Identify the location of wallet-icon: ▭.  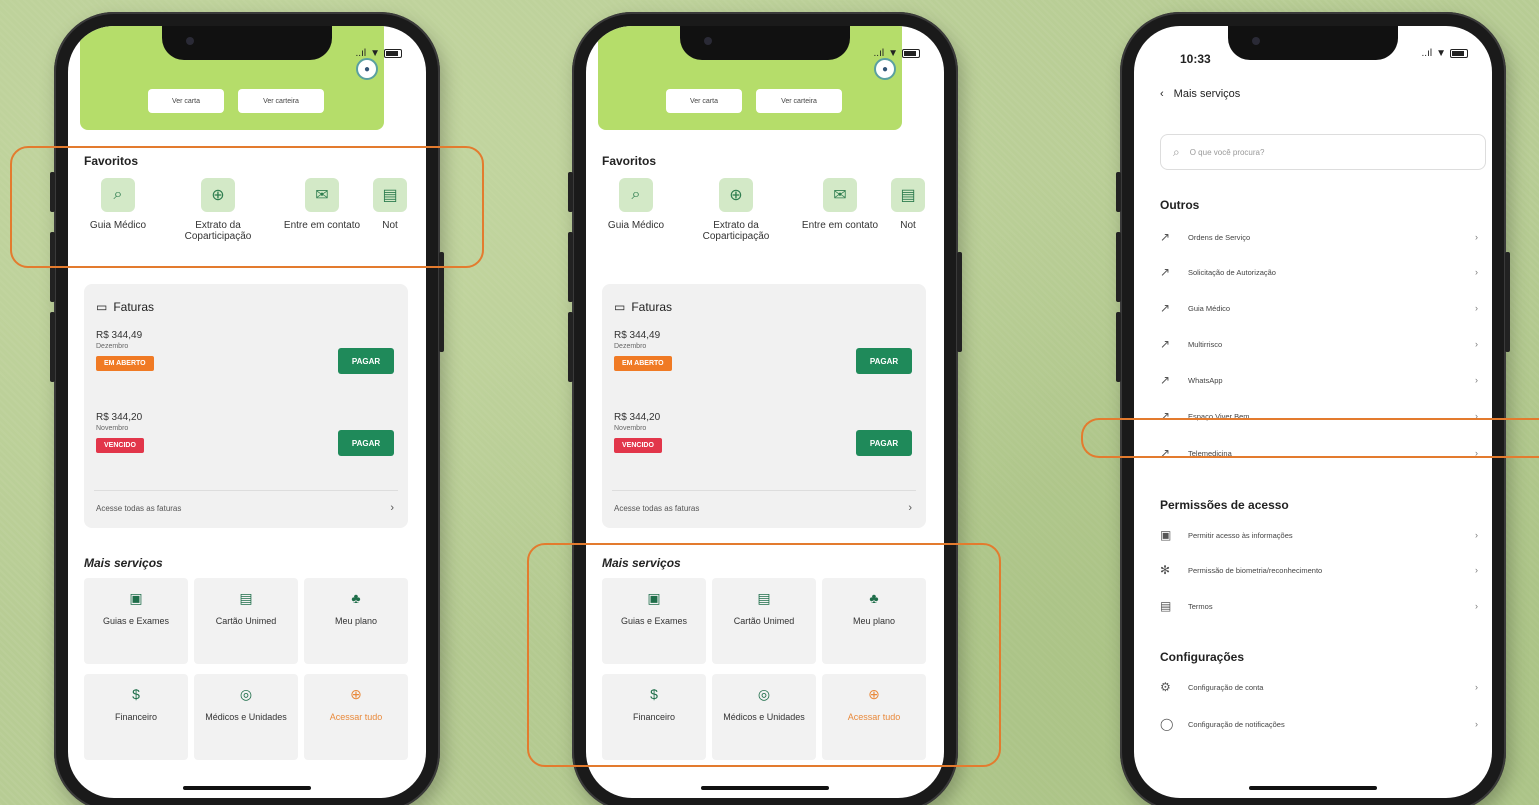
(620, 307).